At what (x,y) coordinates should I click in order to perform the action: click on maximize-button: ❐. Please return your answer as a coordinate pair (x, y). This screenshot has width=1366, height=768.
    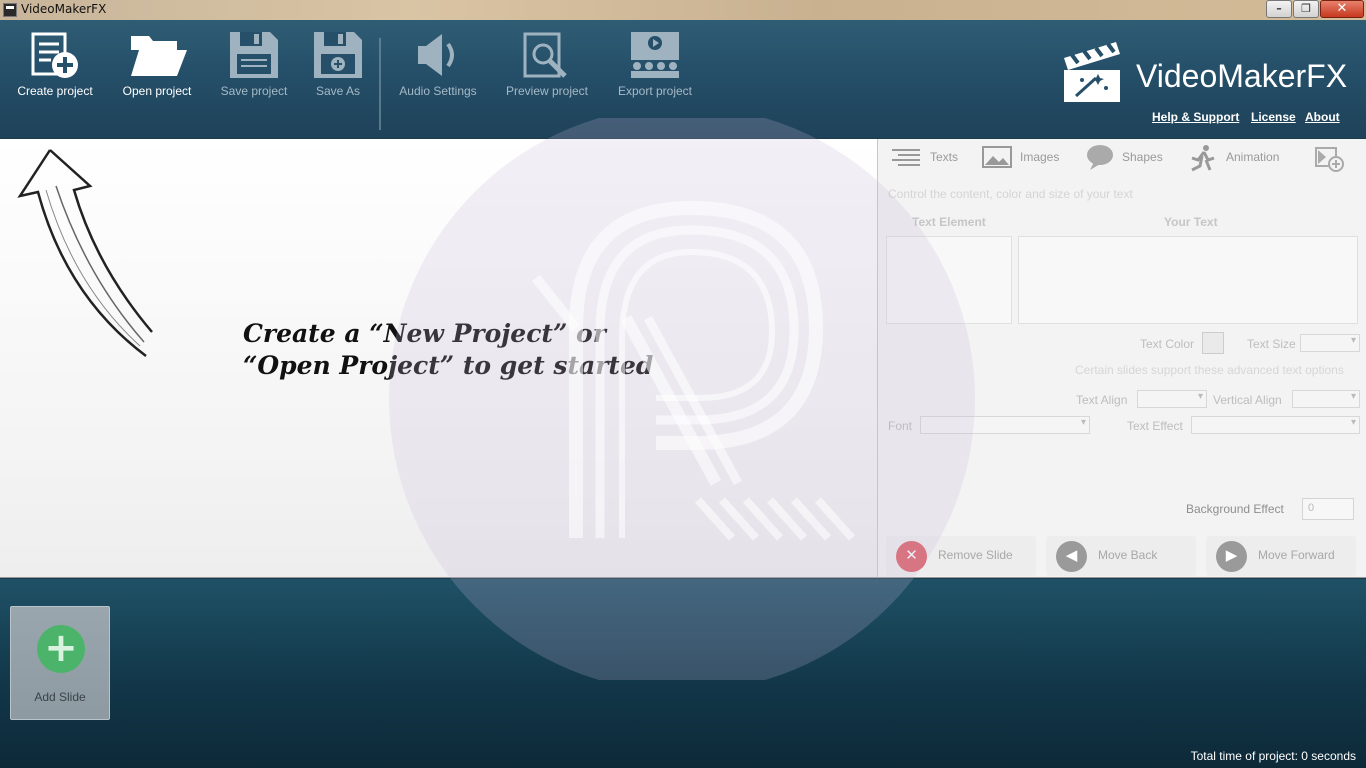
    Looking at the image, I should click on (1306, 9).